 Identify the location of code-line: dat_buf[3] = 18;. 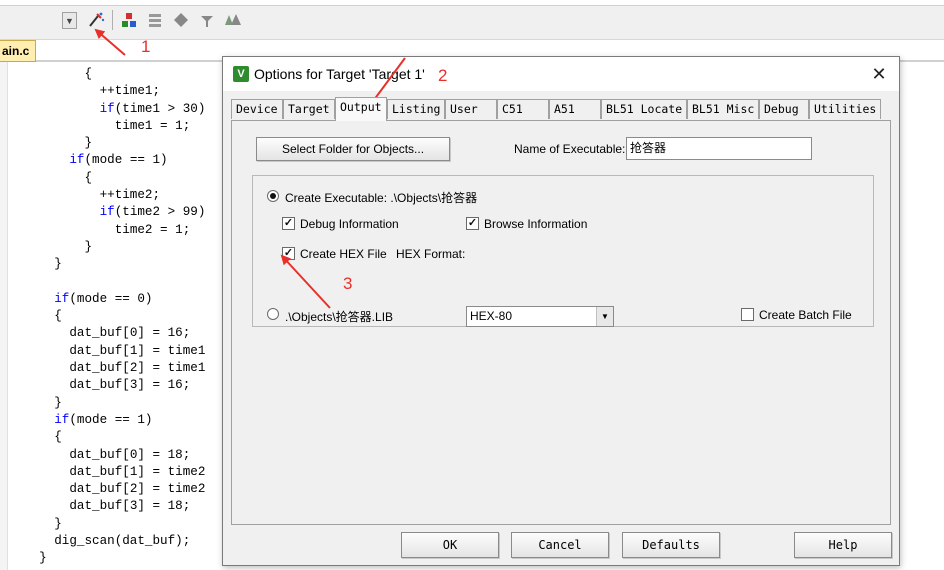
(129, 506).